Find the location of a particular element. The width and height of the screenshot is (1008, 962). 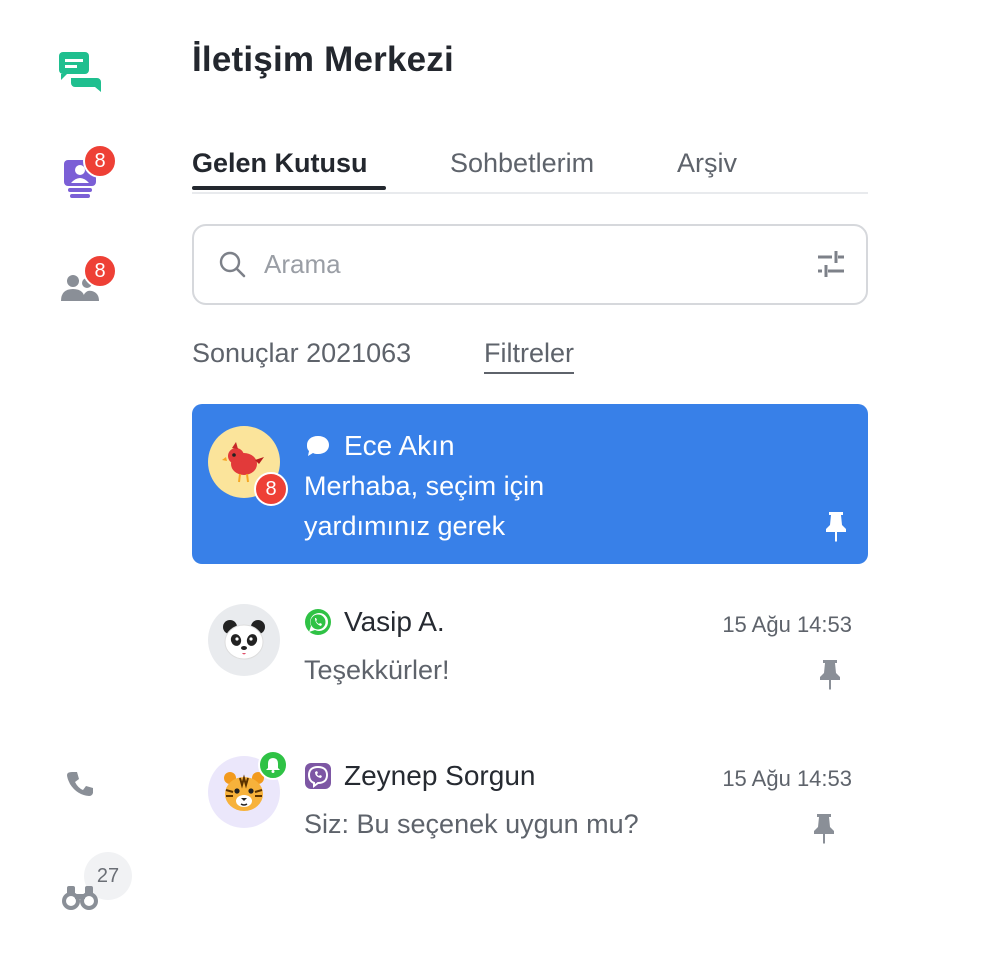

phone-icon is located at coordinates (80, 784).